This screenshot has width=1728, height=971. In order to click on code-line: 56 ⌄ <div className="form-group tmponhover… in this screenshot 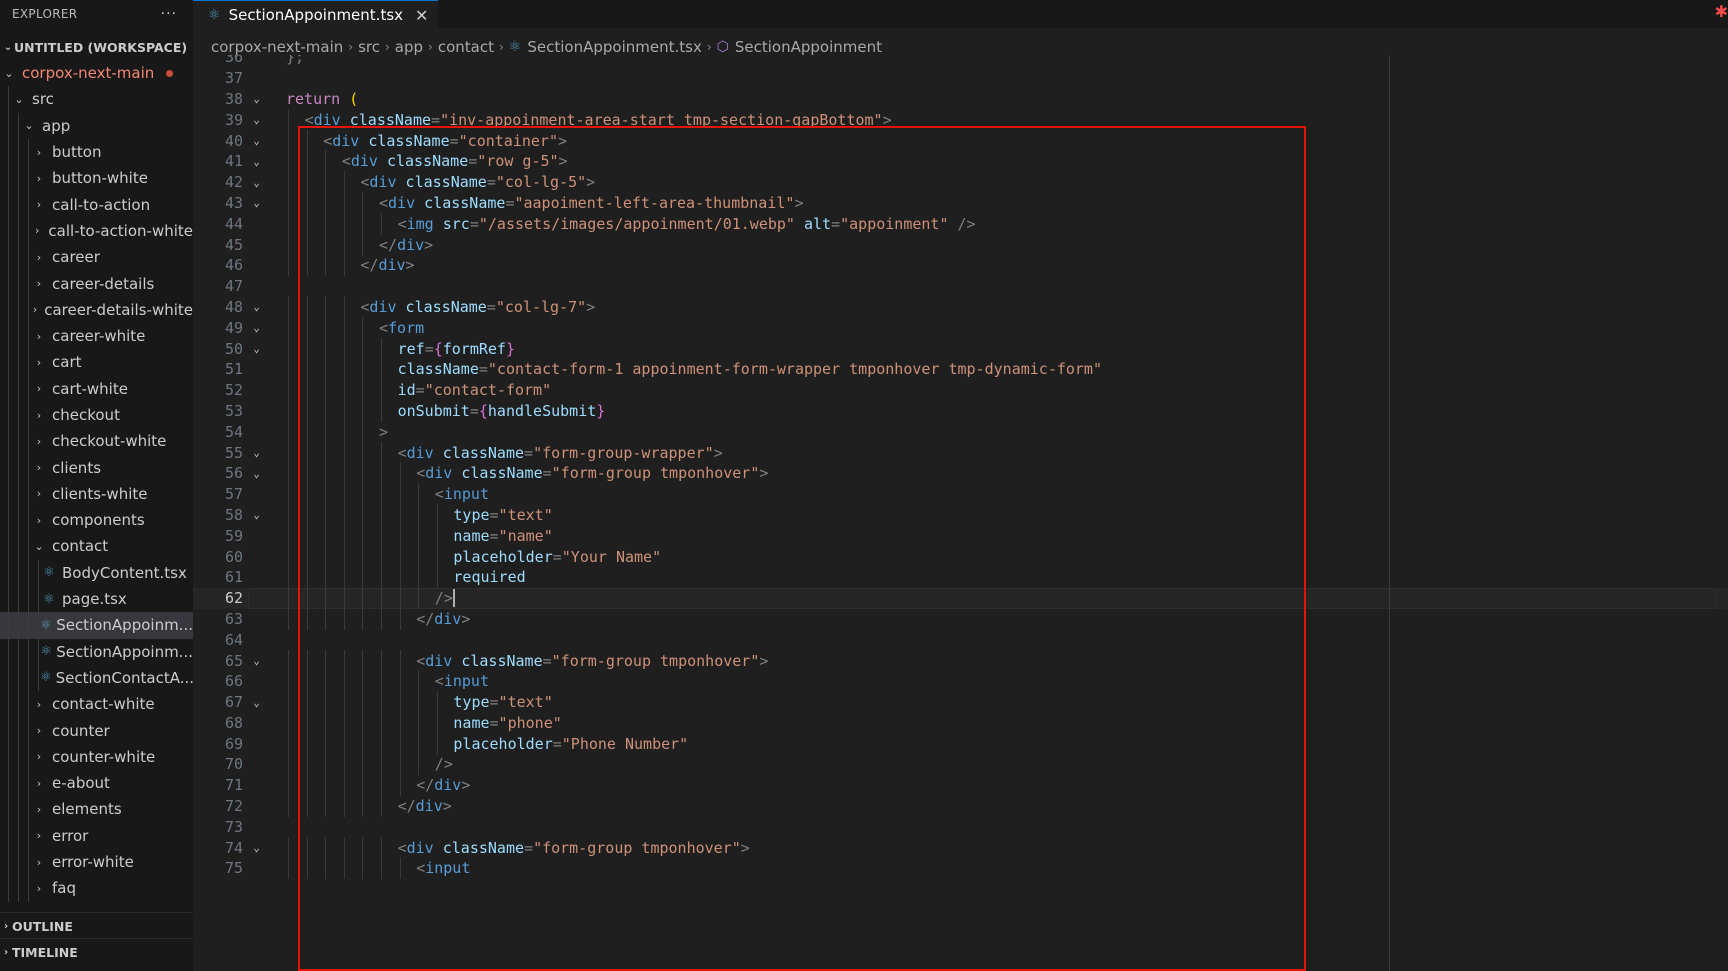, I will do `click(960, 473)`.